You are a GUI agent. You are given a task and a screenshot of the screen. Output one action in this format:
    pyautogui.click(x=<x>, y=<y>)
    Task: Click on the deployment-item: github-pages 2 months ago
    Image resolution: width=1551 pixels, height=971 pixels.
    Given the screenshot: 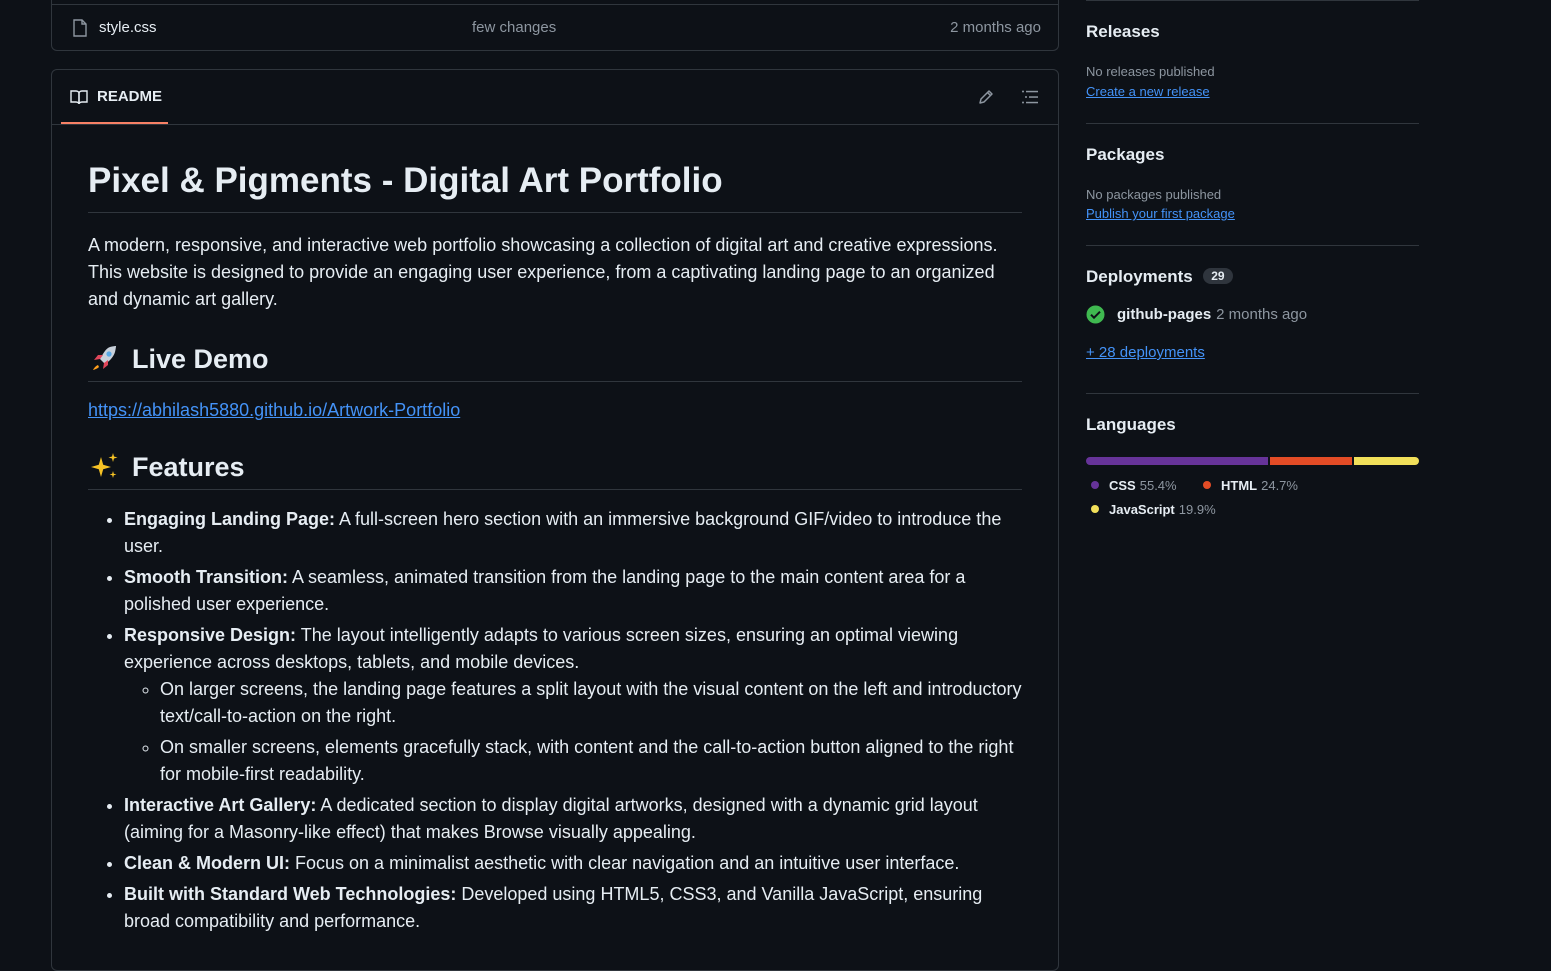 What is the action you would take?
    pyautogui.click(x=1252, y=314)
    